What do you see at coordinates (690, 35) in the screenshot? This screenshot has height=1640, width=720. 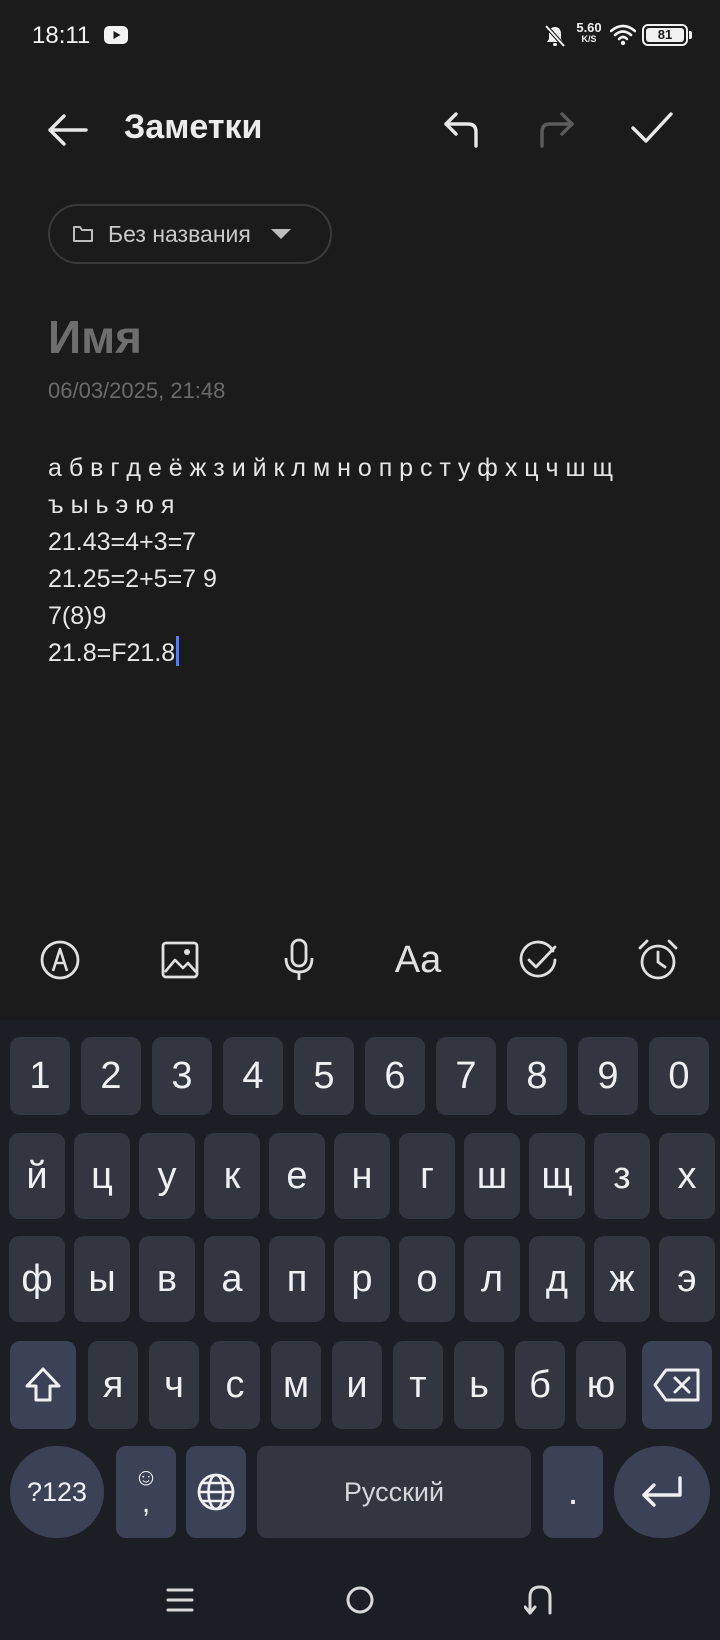 I see `battery-tip` at bounding box center [690, 35].